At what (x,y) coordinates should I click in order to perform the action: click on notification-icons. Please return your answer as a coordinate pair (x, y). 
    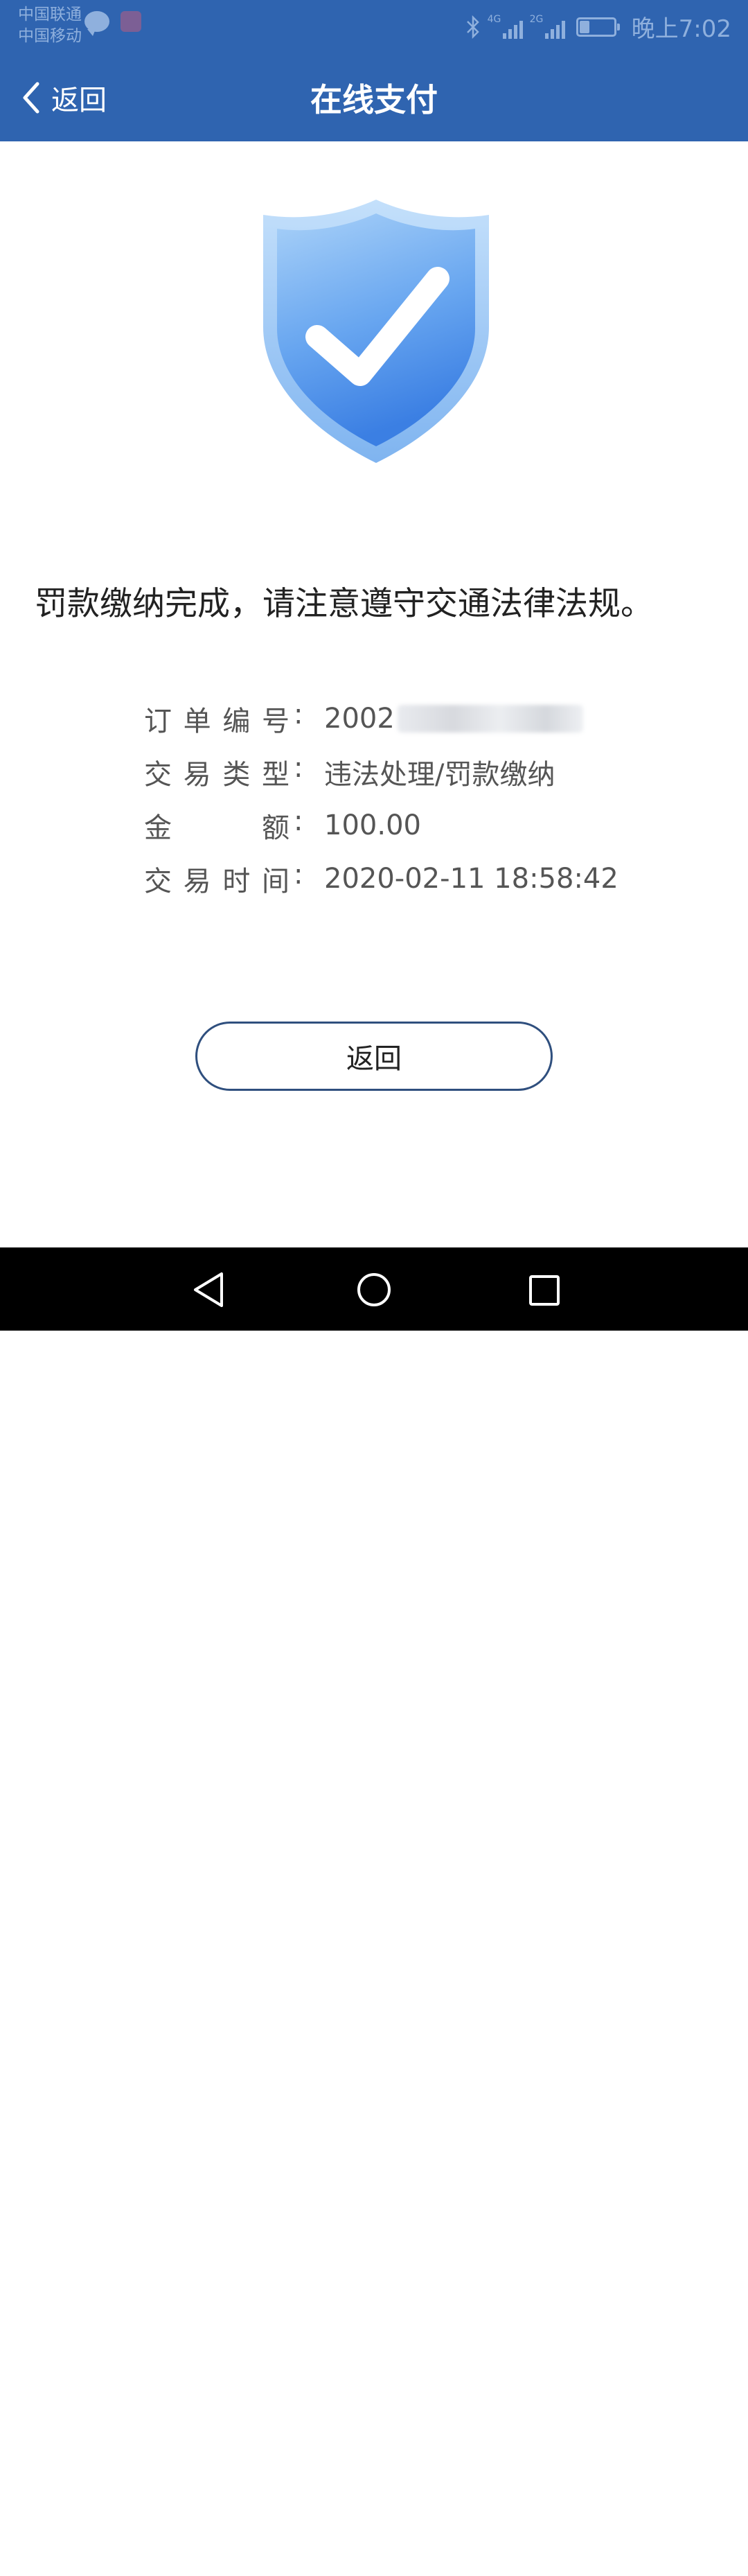
    Looking at the image, I should click on (112, 23).